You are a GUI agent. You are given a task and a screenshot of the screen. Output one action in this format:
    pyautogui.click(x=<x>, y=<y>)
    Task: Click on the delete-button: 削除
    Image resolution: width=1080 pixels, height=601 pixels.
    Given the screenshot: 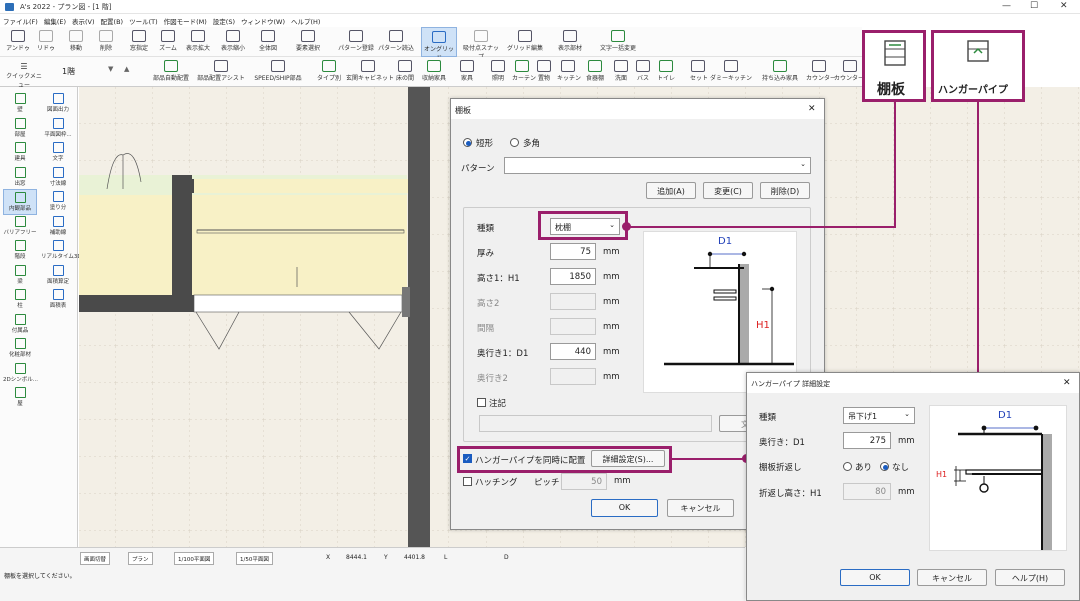 What is the action you would take?
    pyautogui.click(x=106, y=42)
    